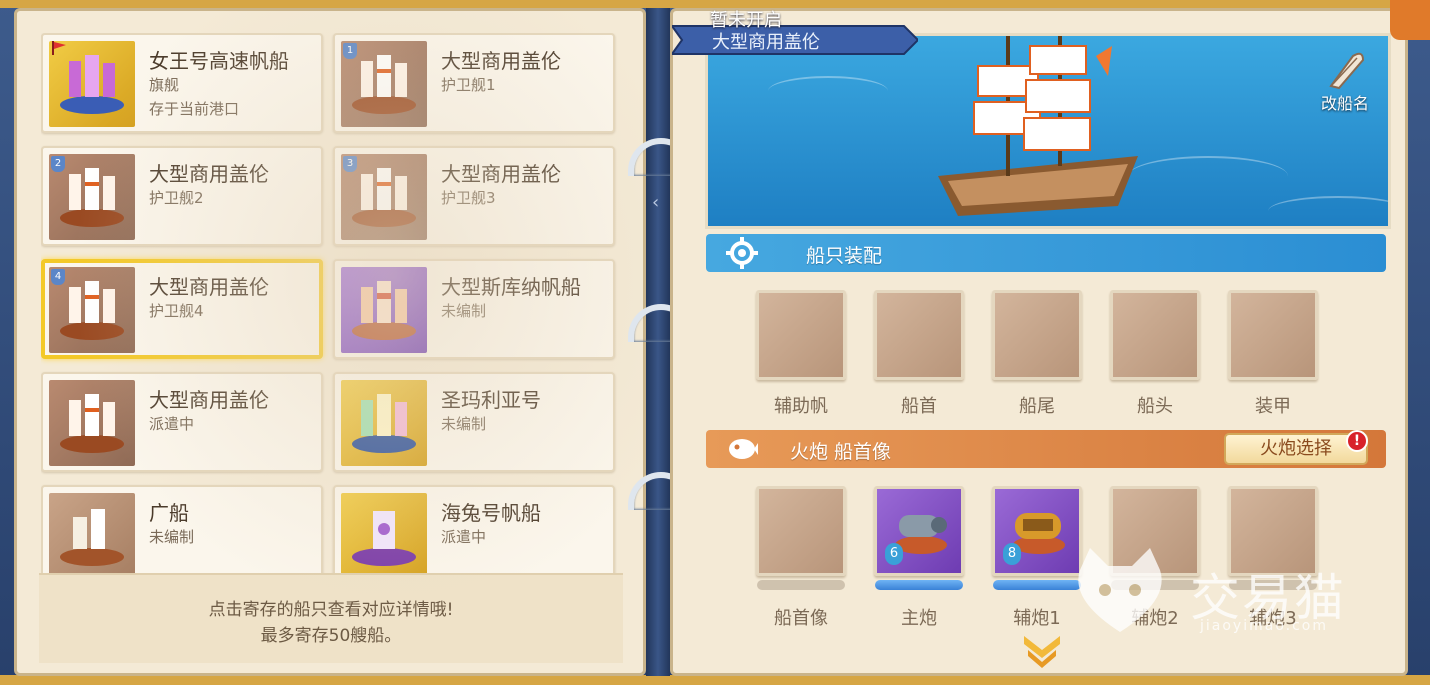 Image resolution: width=1430 pixels, height=685 pixels. What do you see at coordinates (164, 85) in the screenshot?
I see `ship-status: 旗舰` at bounding box center [164, 85].